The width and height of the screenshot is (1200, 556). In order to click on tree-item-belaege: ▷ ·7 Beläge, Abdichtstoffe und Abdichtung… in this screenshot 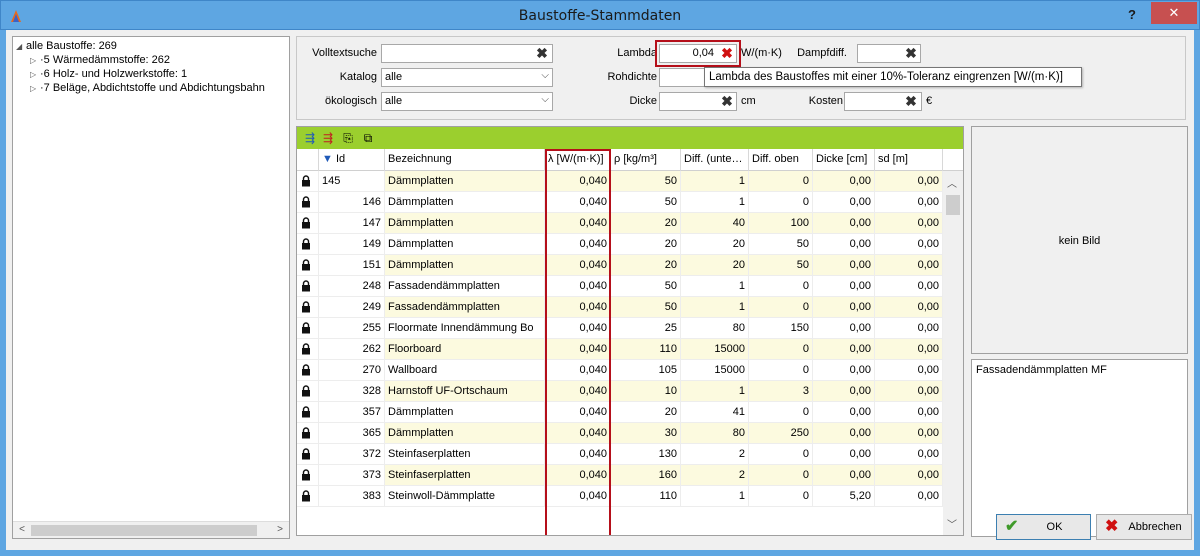, I will do `click(147, 89)`.